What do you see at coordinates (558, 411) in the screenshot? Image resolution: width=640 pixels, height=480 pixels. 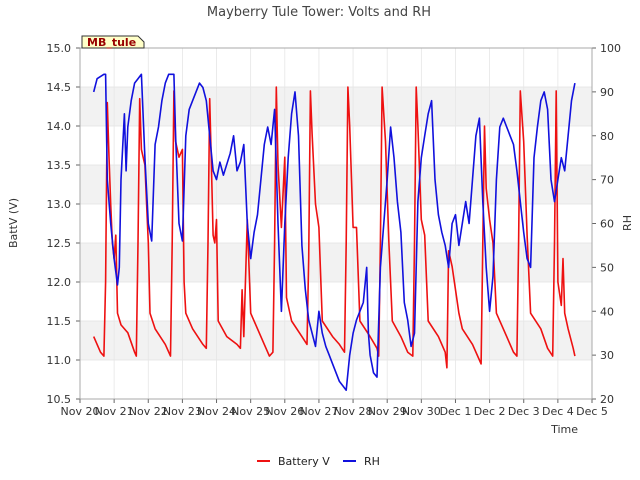 I see `x-tick-label: Dec 4` at bounding box center [558, 411].